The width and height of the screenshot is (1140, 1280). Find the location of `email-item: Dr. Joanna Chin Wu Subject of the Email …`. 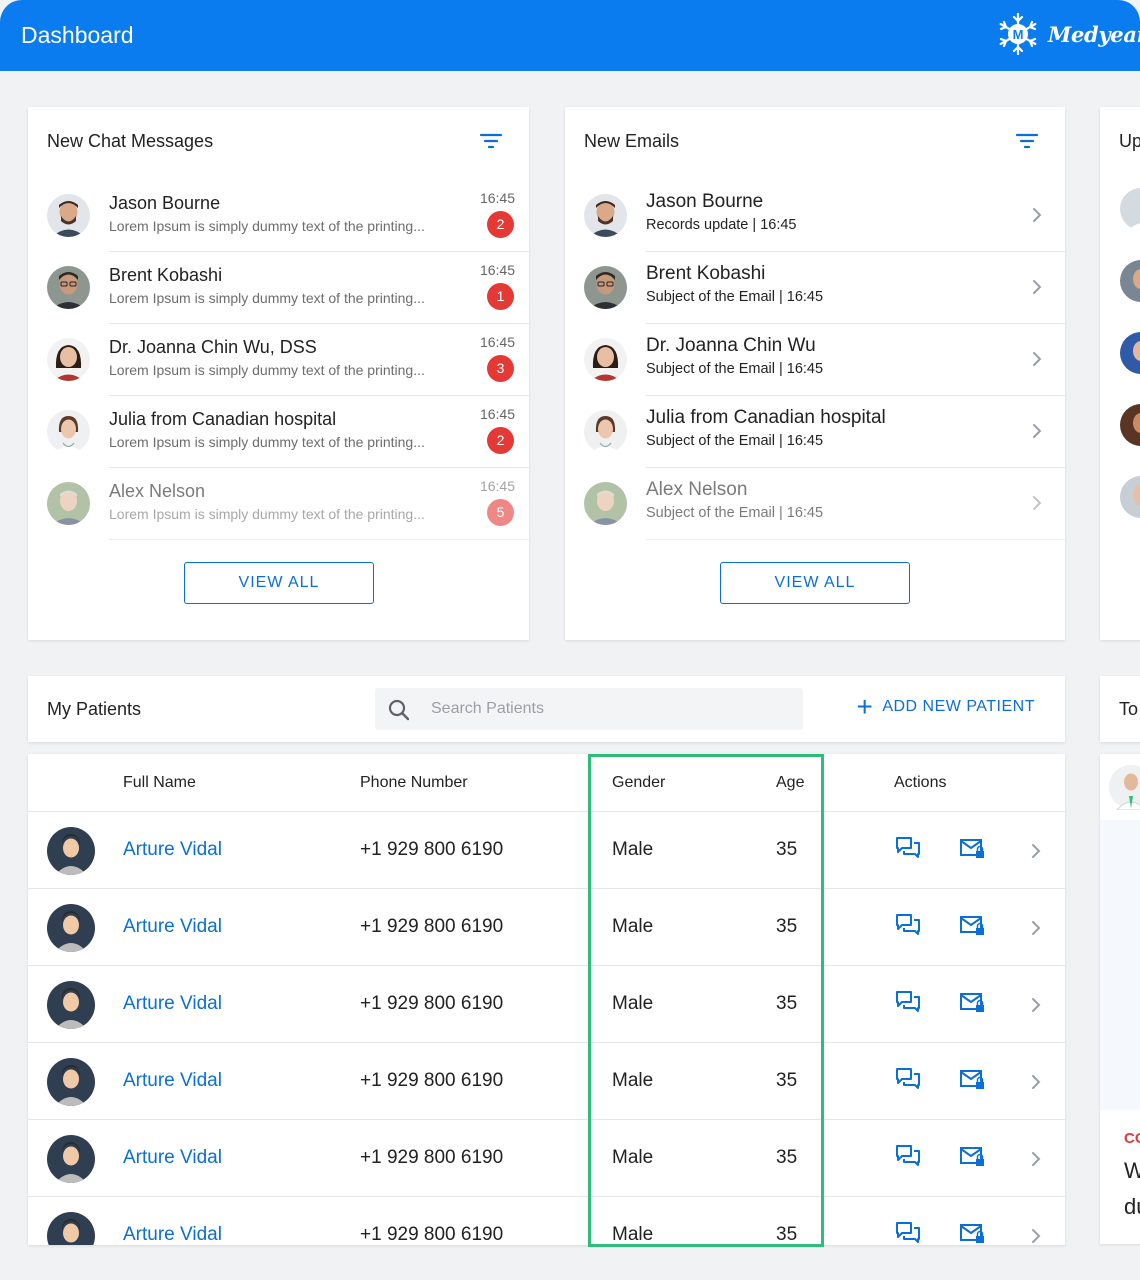

email-item: Dr. Joanna Chin Wu Subject of the Email … is located at coordinates (815, 360).